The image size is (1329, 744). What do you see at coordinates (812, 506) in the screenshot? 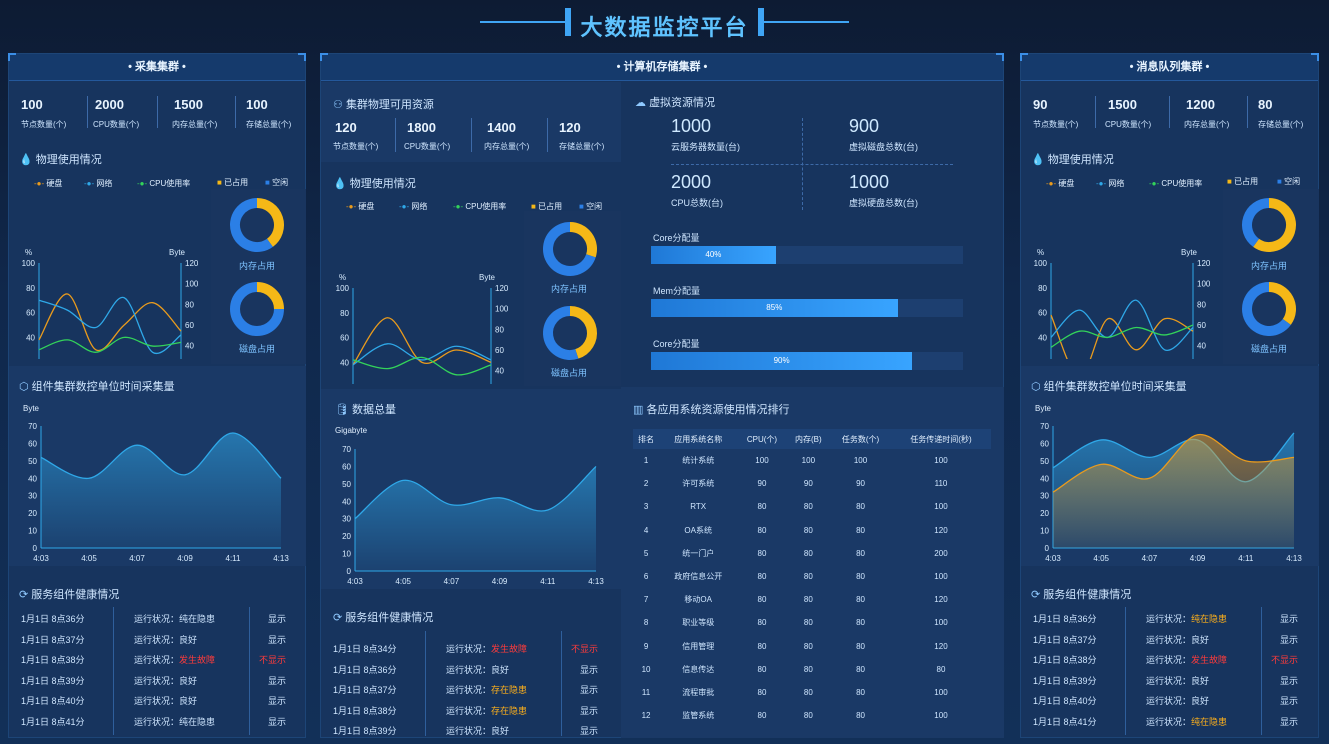
I see `table-row: 3 RTX 80 80 80 100` at bounding box center [812, 506].